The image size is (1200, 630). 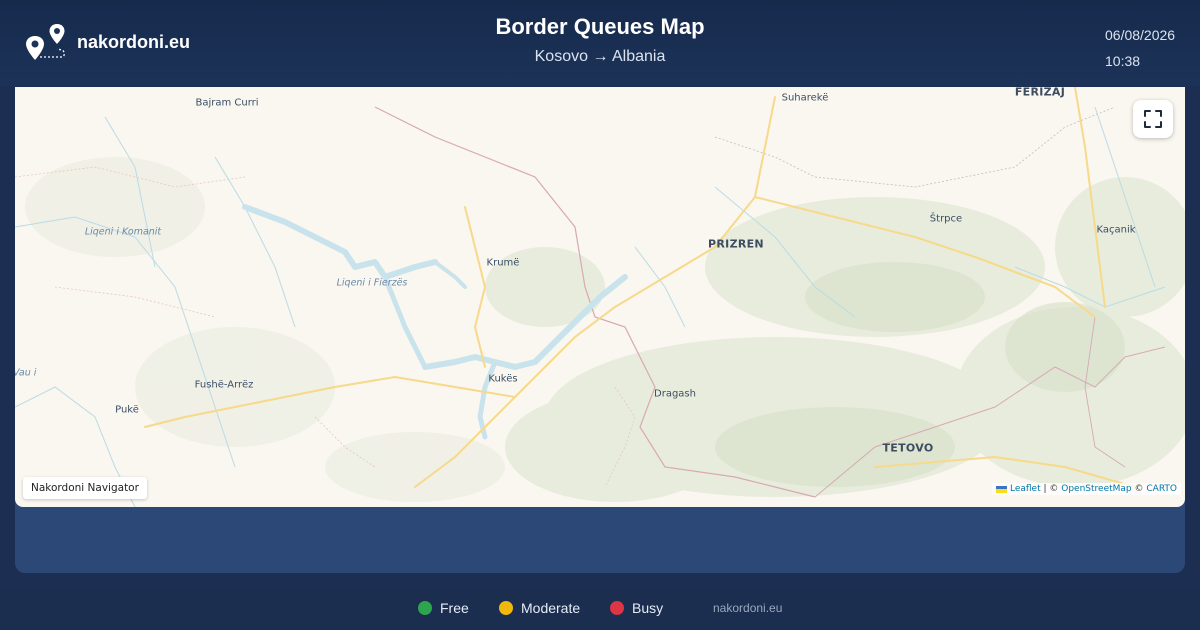 I want to click on legend-item-moderate: Moderate, so click(x=539, y=608).